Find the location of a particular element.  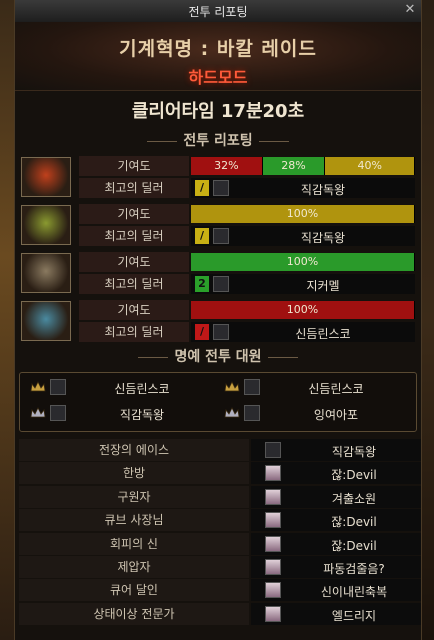

honor-member: 직감독왕 is located at coordinates (121, 414).